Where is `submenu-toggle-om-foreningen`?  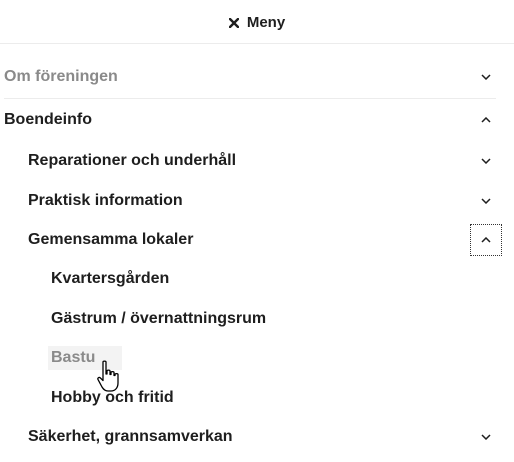
submenu-toggle-om-foreningen is located at coordinates (486, 77).